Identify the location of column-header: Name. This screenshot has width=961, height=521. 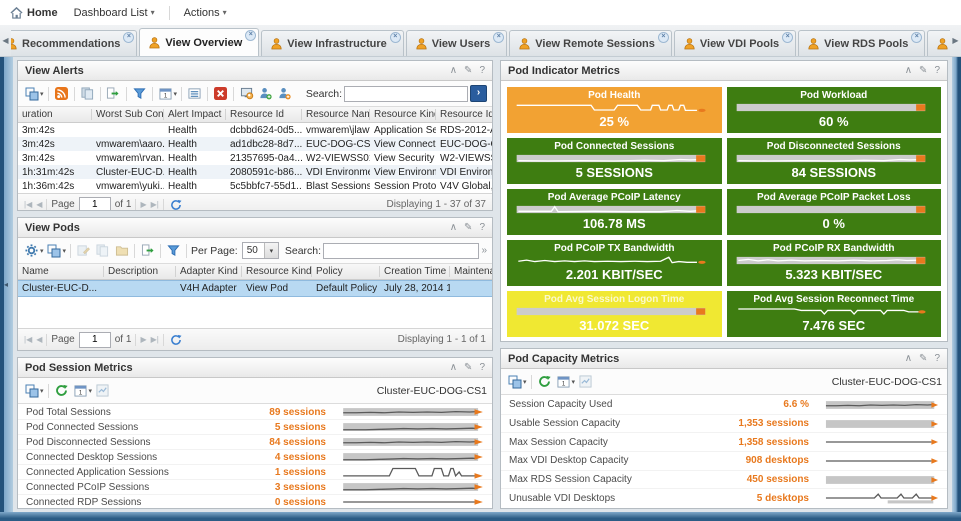
(61, 271).